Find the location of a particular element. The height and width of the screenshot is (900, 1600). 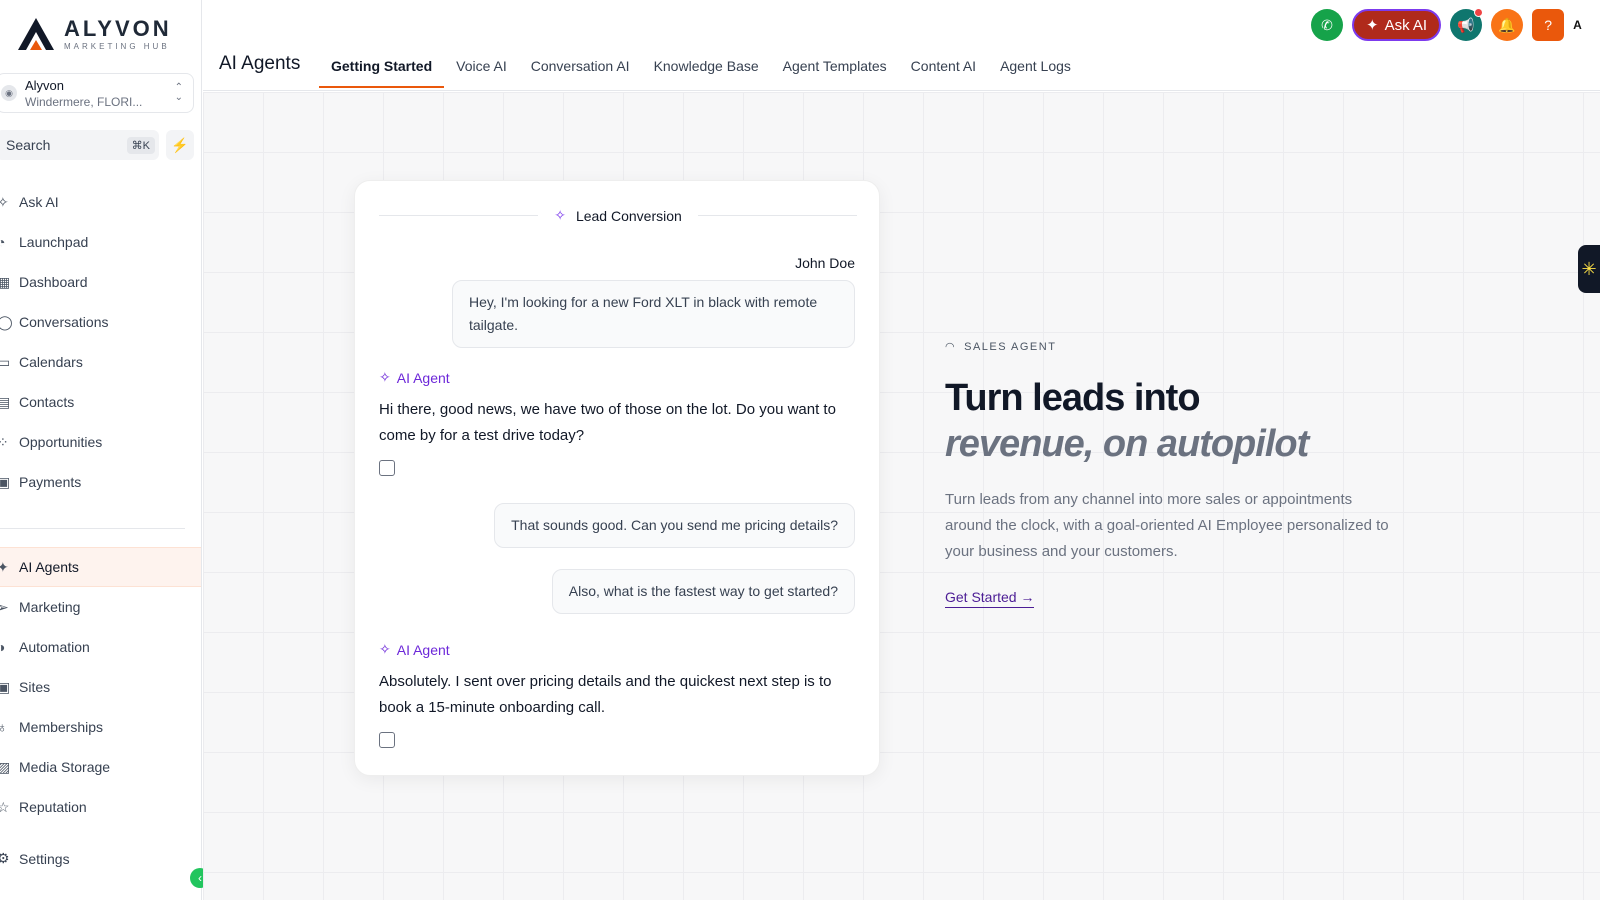

tab-conversation-ai: Conversation AI is located at coordinates (580, 67).